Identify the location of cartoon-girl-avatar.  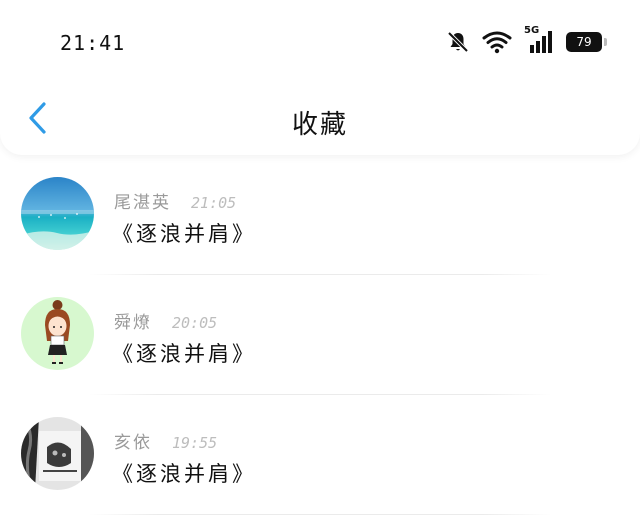
(57, 333).